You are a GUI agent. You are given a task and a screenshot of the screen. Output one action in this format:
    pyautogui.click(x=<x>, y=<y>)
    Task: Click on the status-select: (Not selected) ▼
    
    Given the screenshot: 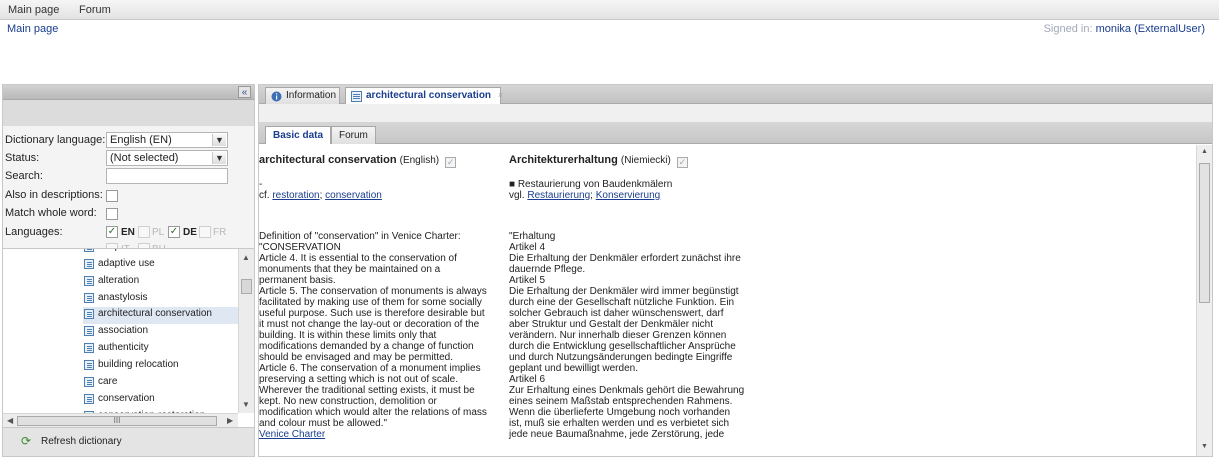 What is the action you would take?
    pyautogui.click(x=167, y=158)
    